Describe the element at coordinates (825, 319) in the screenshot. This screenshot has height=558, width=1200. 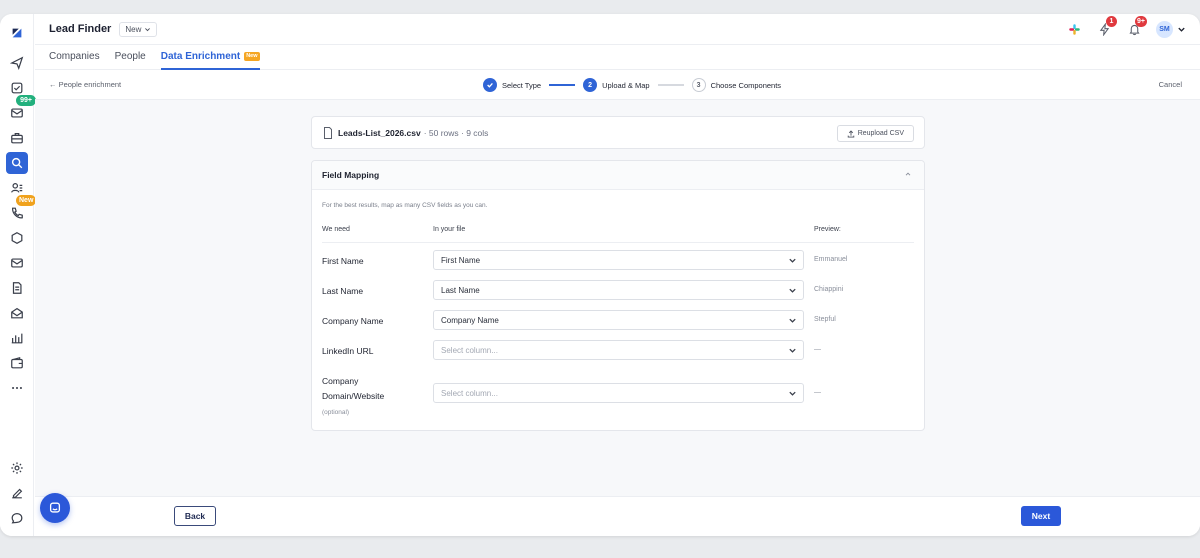
I see `preview-company-name: Stepful` at that location.